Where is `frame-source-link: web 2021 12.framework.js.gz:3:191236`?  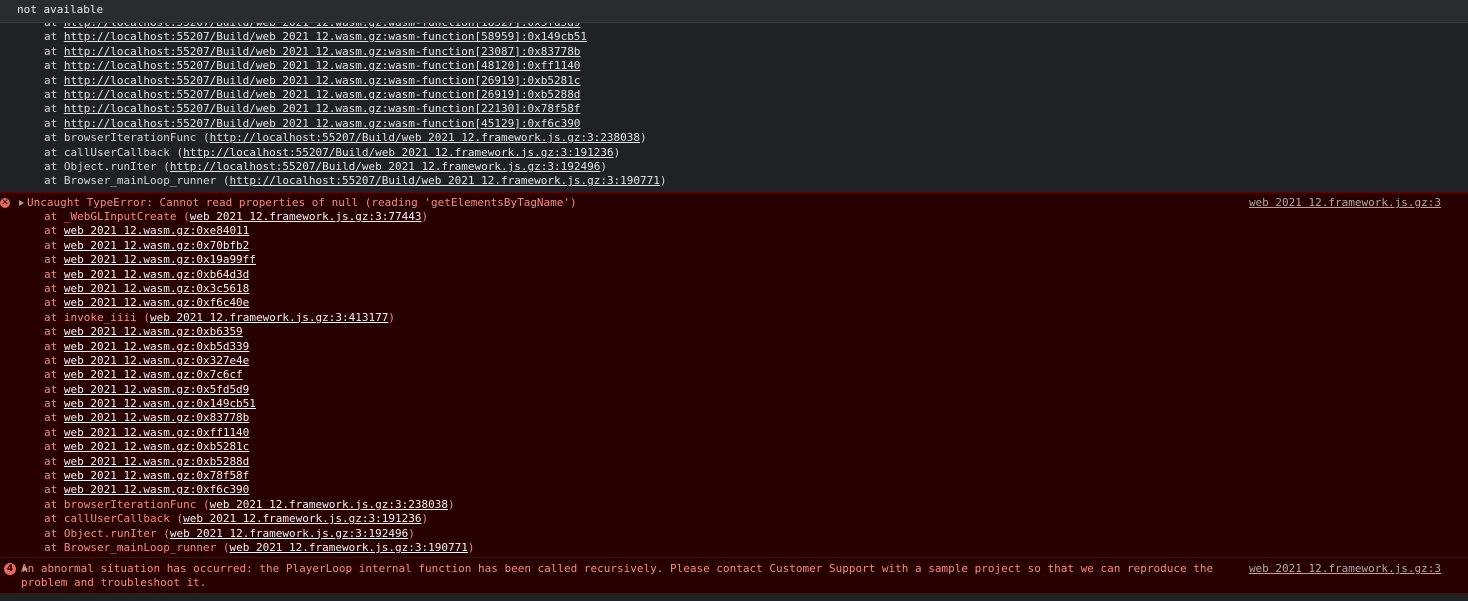 frame-source-link: web 2021 12.framework.js.gz:3:191236 is located at coordinates (302, 518).